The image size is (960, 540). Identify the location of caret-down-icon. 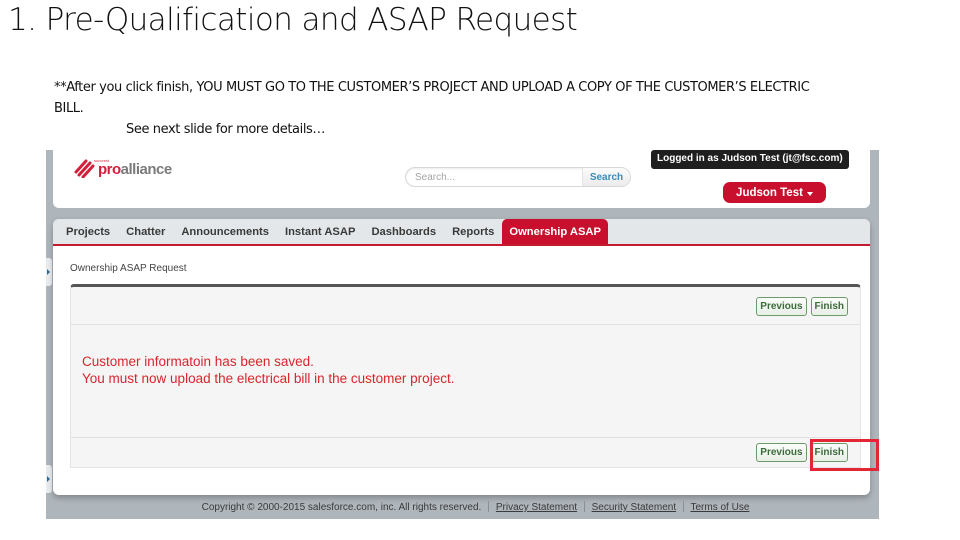
(809, 193).